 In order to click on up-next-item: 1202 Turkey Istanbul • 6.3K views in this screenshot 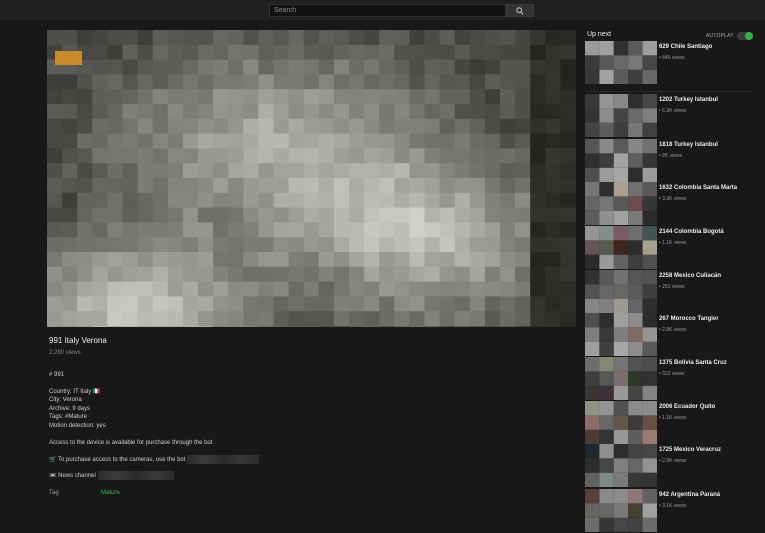, I will do `click(671, 116)`.